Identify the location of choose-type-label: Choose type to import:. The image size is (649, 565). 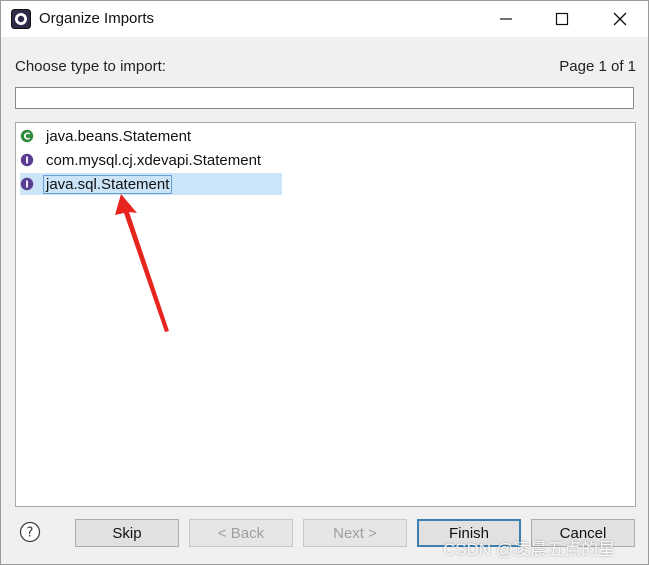
(90, 66).